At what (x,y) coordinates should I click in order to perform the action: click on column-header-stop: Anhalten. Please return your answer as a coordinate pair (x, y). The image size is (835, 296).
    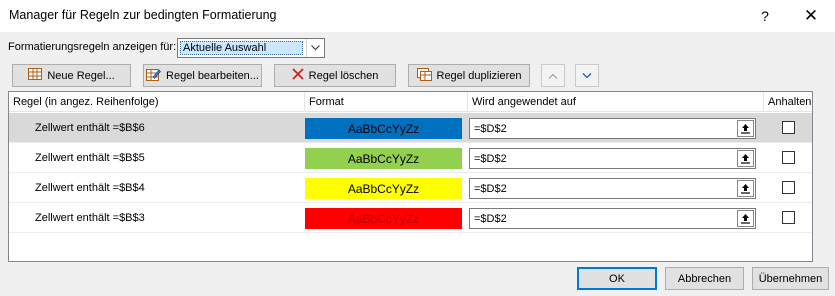
    Looking at the image, I should click on (788, 102).